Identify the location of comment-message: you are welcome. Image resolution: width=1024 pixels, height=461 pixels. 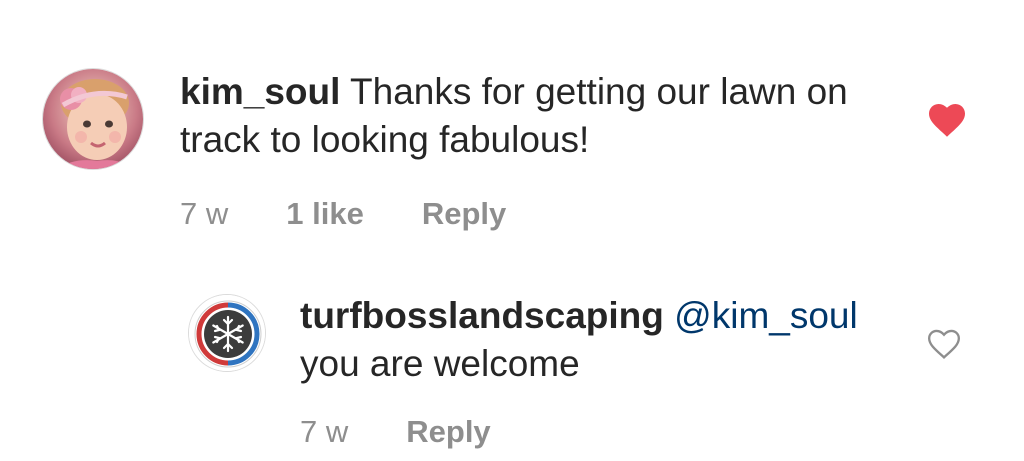
(440, 363).